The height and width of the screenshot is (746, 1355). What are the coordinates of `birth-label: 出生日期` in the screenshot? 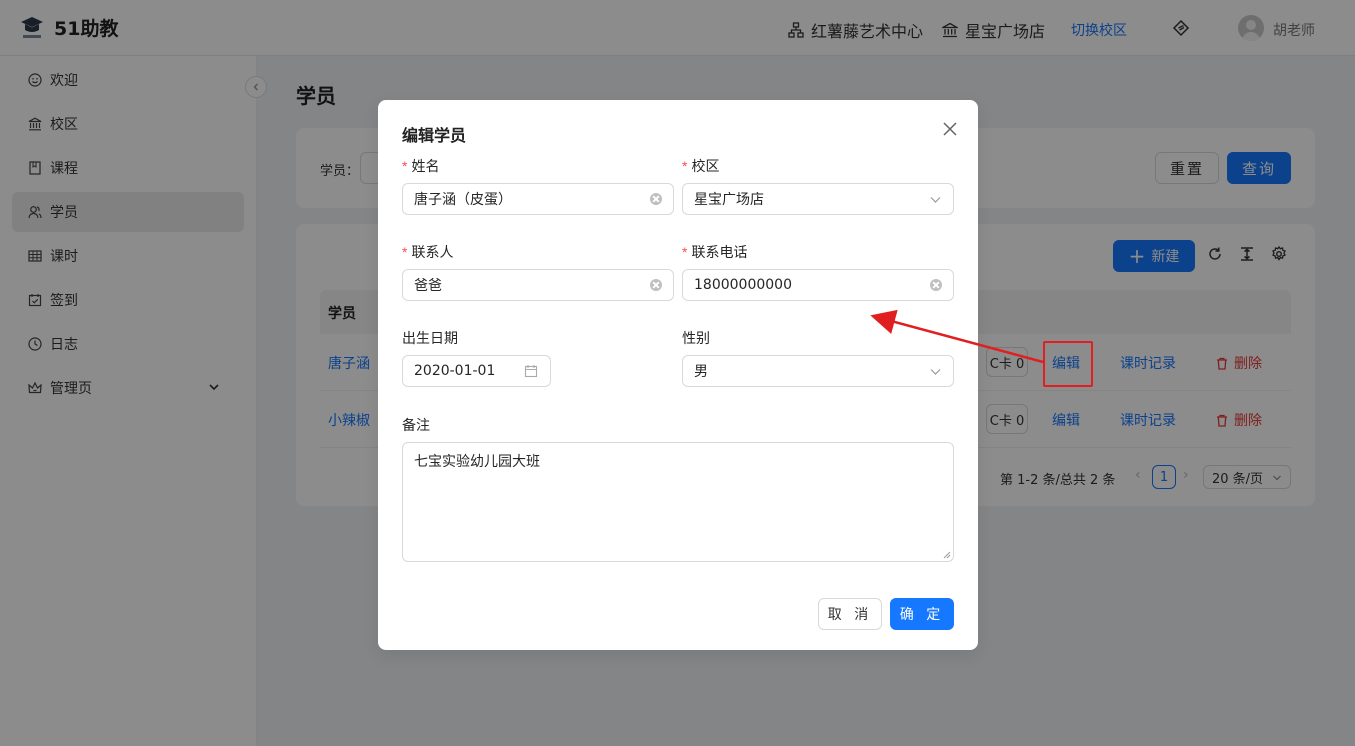 It's located at (430, 339).